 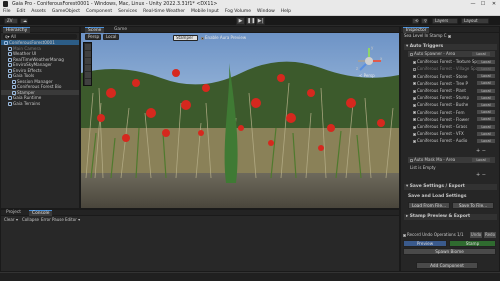 I want to click on spawner-row: Coniferous Forest - Stone Local, so click(x=454, y=76).